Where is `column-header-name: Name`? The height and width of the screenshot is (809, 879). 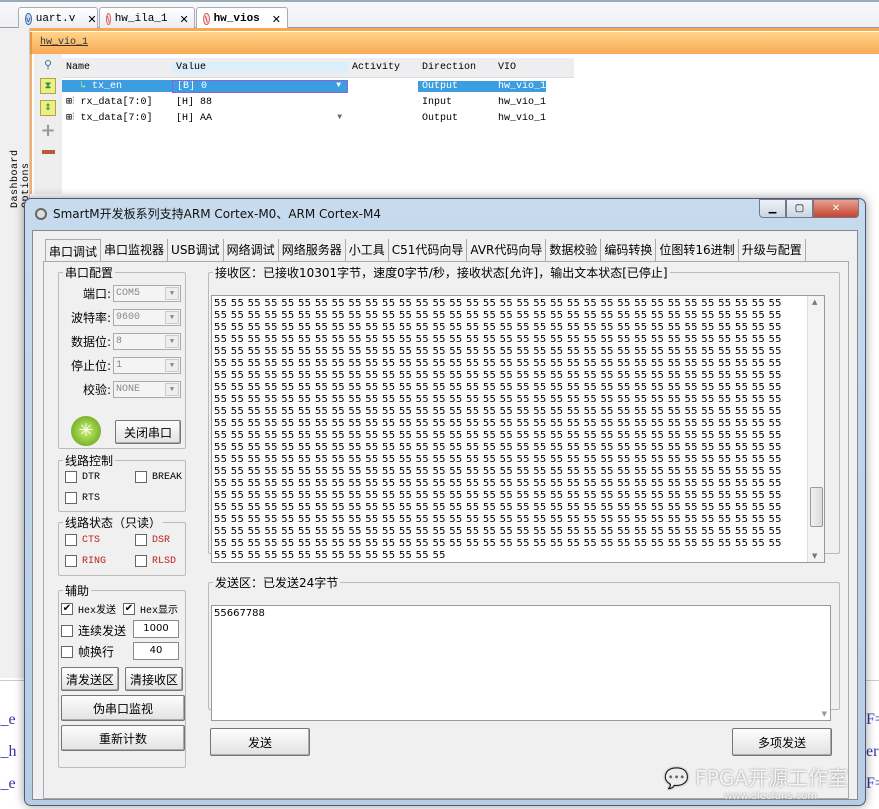 column-header-name: Name is located at coordinates (117, 67).